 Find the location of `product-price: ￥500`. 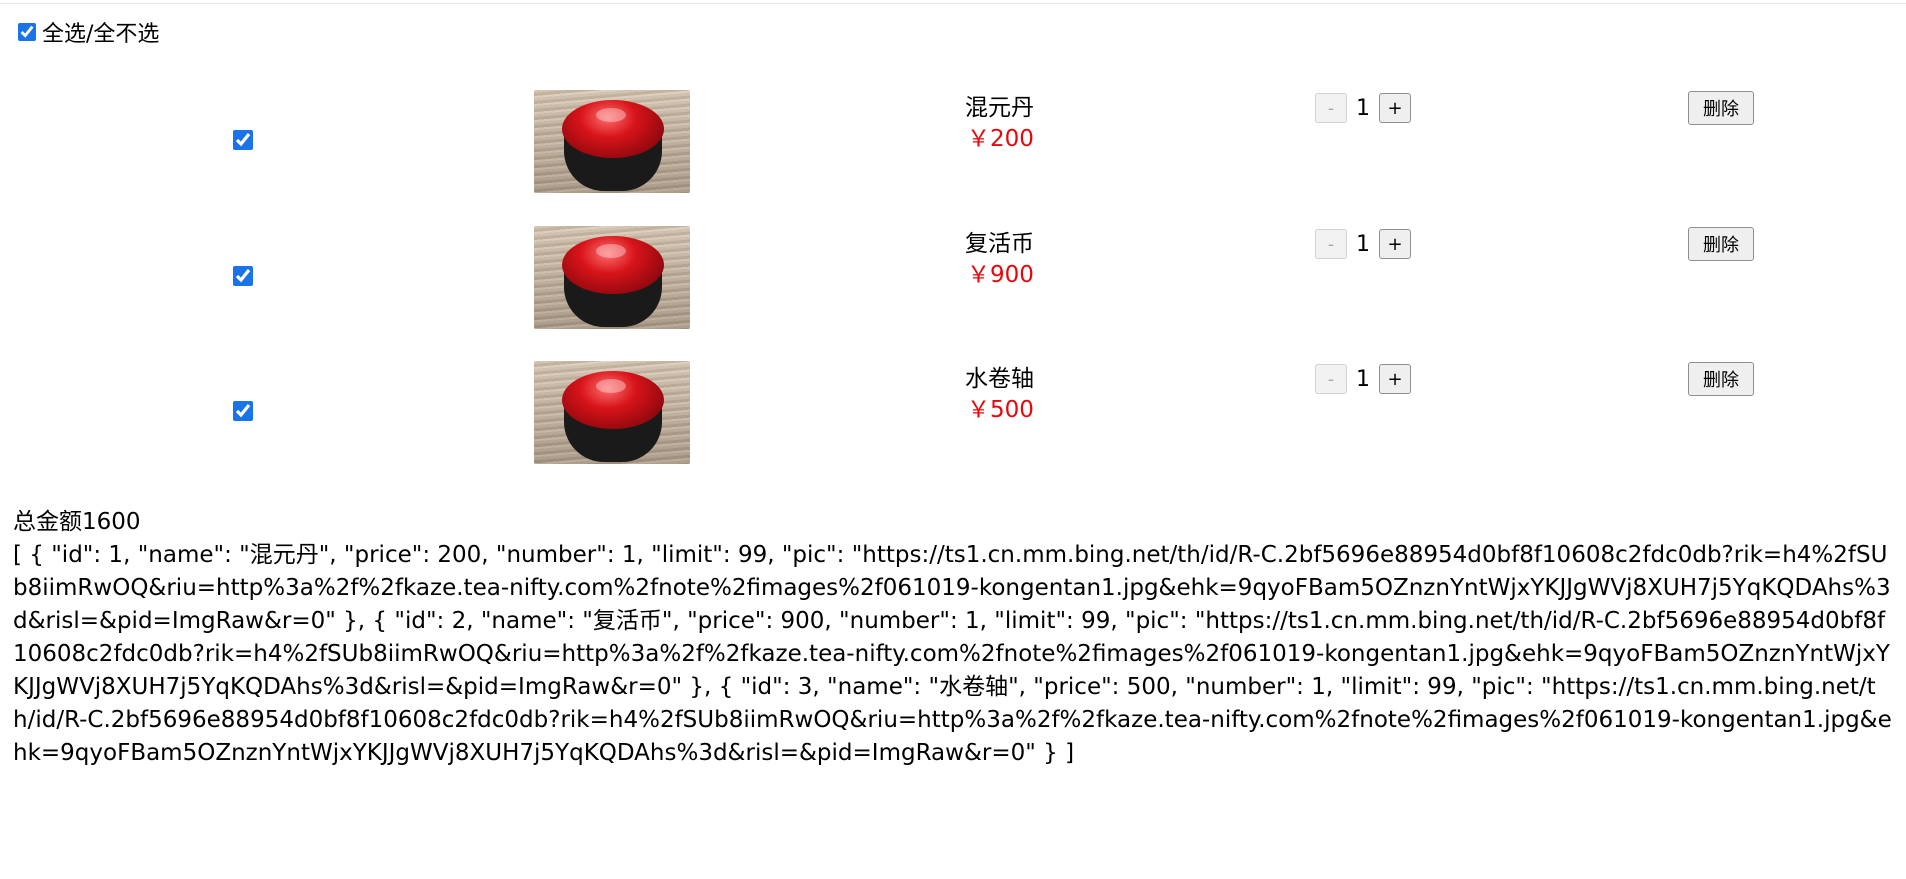

product-price: ￥500 is located at coordinates (1000, 410).